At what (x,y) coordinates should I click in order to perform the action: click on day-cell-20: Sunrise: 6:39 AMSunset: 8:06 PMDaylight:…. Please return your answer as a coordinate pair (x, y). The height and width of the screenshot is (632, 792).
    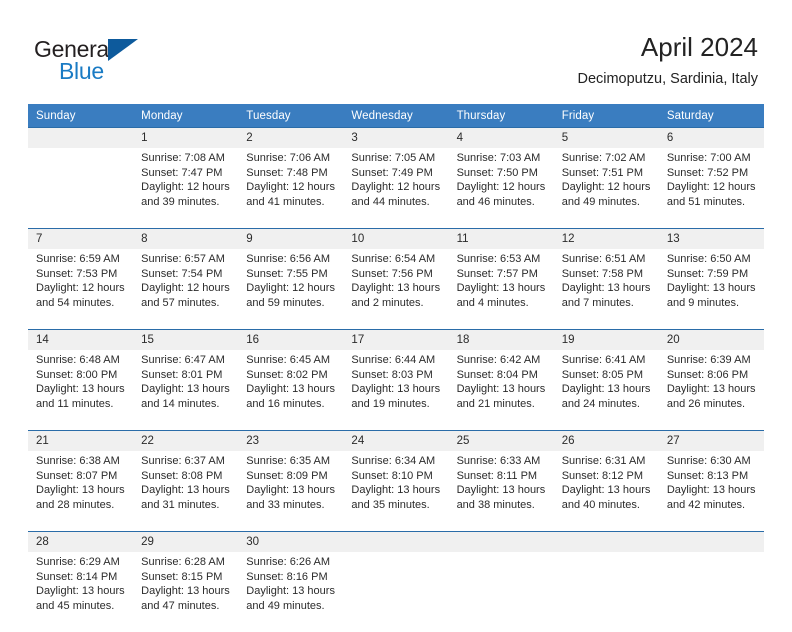
    Looking at the image, I should click on (711, 390).